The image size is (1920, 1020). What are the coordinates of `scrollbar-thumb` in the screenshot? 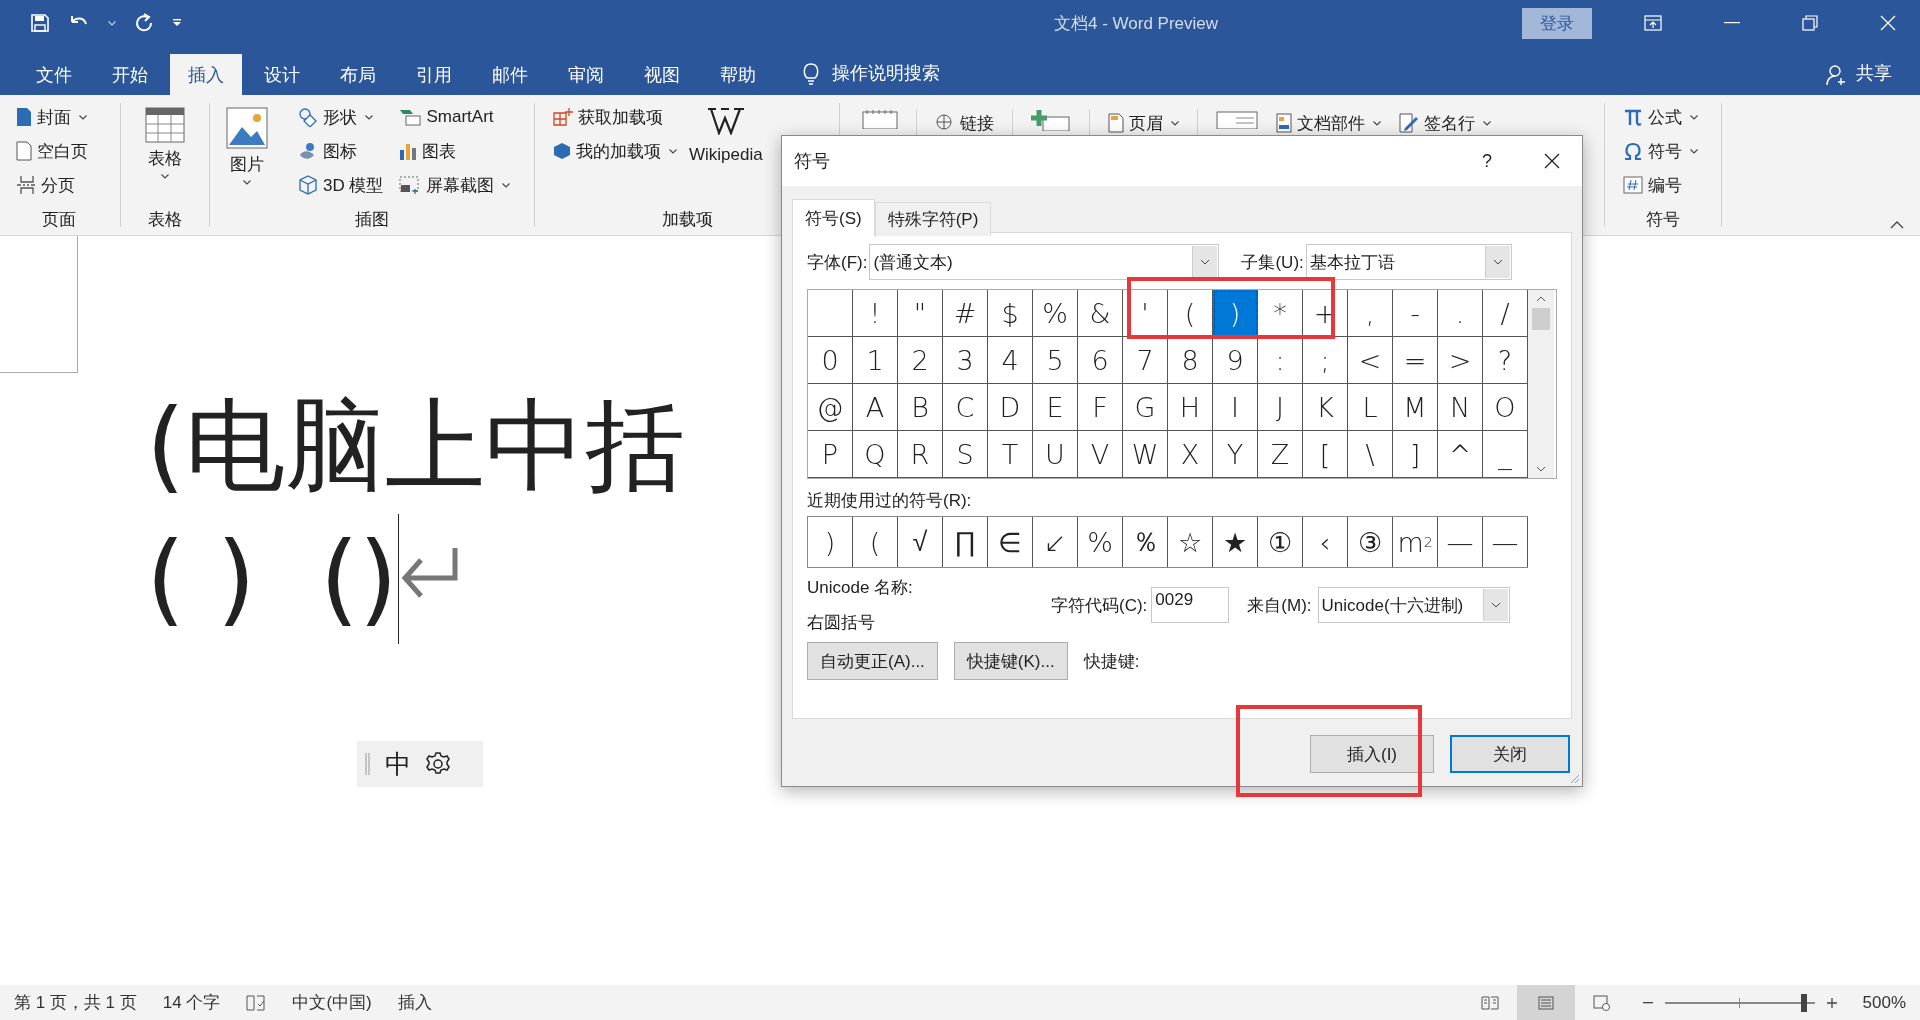 It's located at (1541, 319).